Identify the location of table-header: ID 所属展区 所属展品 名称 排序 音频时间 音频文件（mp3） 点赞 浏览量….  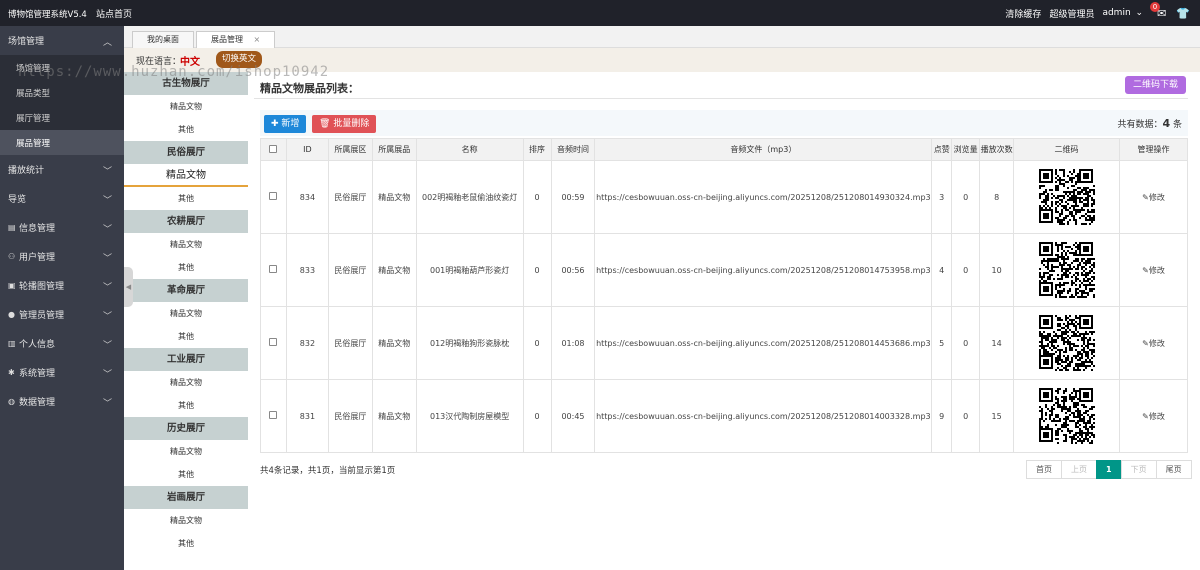
(724, 149).